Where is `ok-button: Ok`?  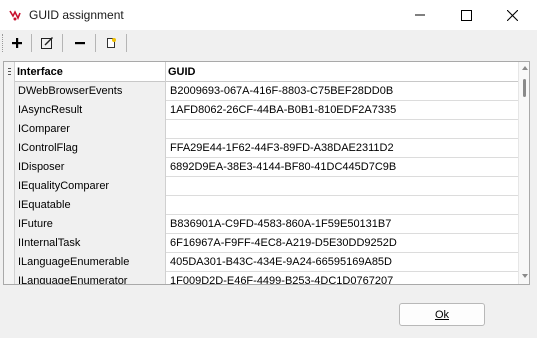
ok-button: Ok is located at coordinates (442, 314).